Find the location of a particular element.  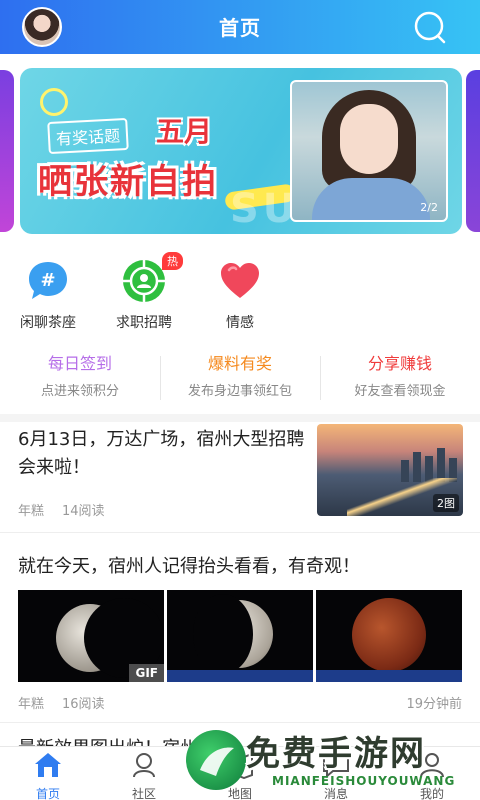

slide-counter: 2/2 is located at coordinates (429, 207).